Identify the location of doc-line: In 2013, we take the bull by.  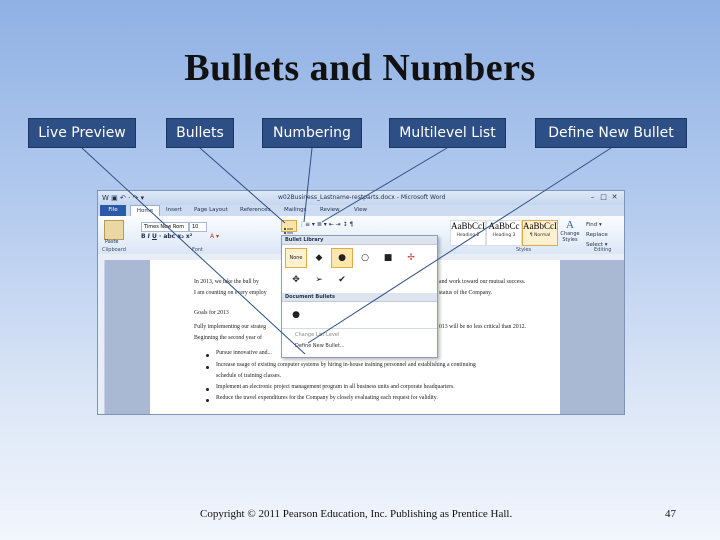
(226, 282).